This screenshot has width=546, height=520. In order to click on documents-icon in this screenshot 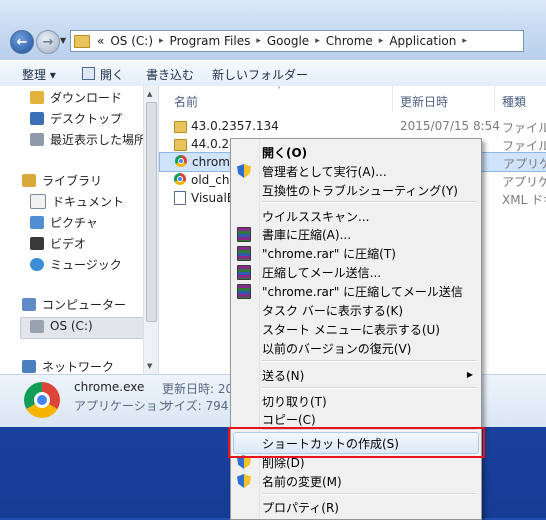, I will do `click(38, 201)`.